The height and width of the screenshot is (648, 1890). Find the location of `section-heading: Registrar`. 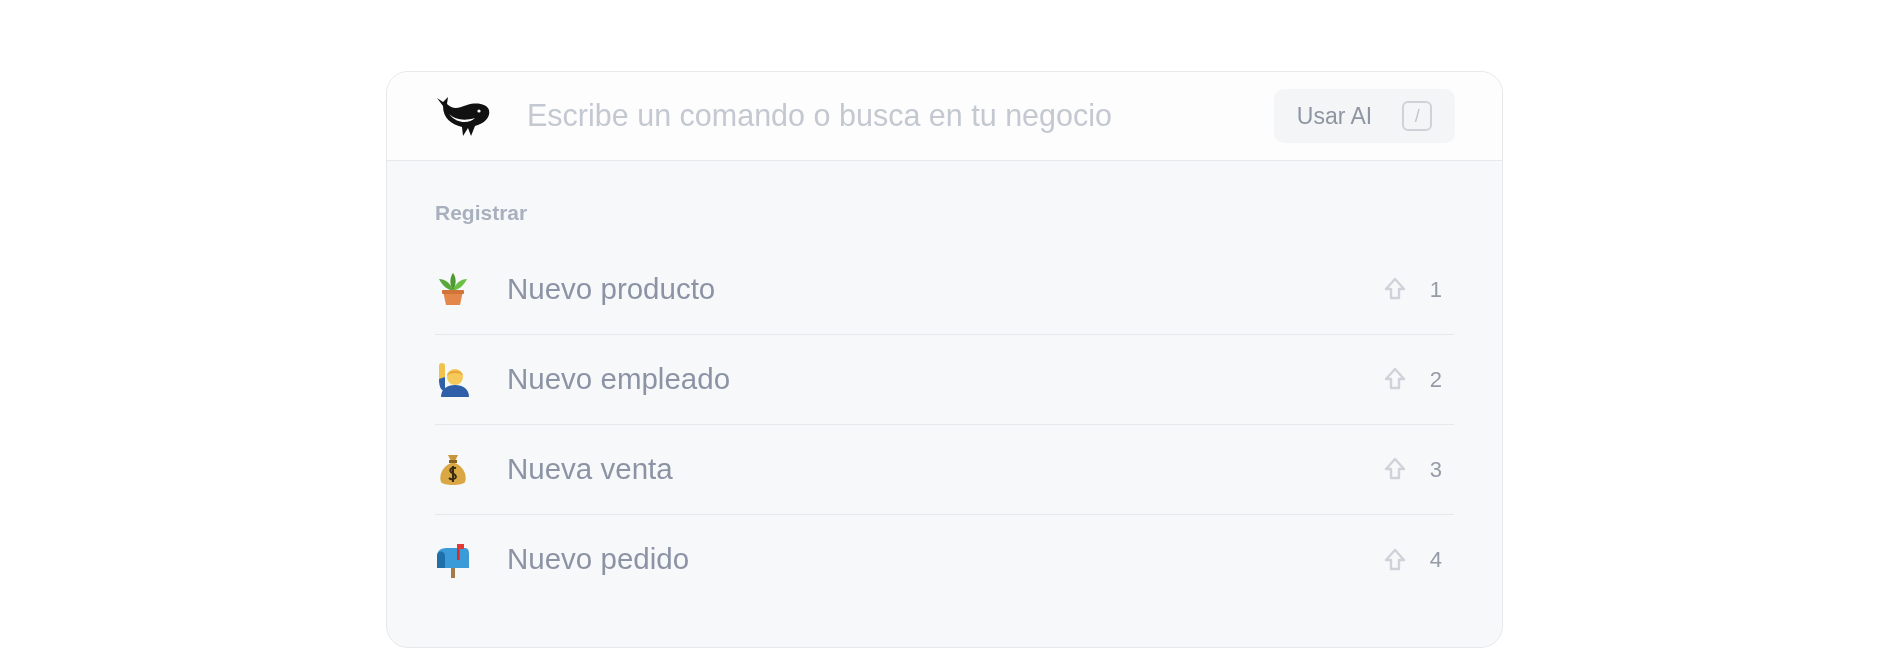

section-heading: Registrar is located at coordinates (482, 213).